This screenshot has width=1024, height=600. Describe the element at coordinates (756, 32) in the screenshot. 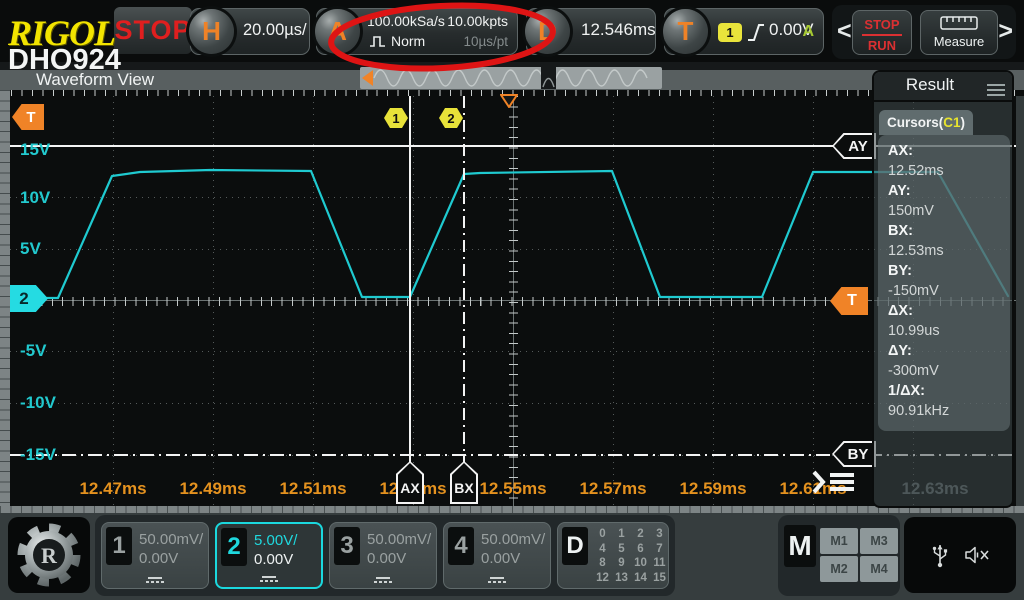

I see `rising-edge-icon` at that location.